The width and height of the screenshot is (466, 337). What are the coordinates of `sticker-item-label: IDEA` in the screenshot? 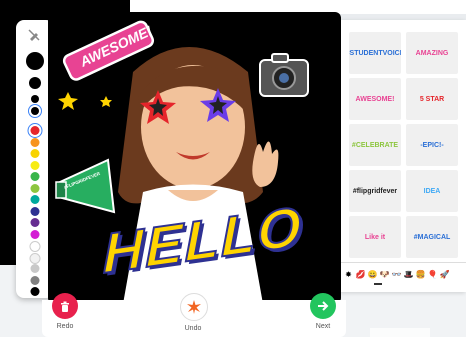 It's located at (432, 191).